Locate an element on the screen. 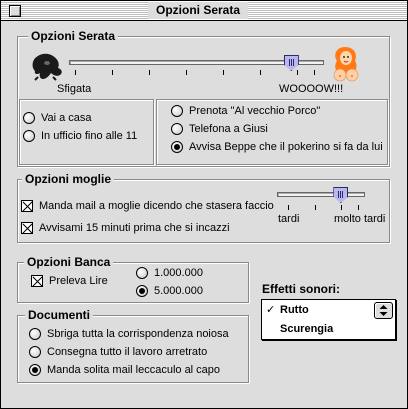 This screenshot has width=408, height=409. radio-prenota: Prenota "Al vecchio Porco" is located at coordinates (245, 111).